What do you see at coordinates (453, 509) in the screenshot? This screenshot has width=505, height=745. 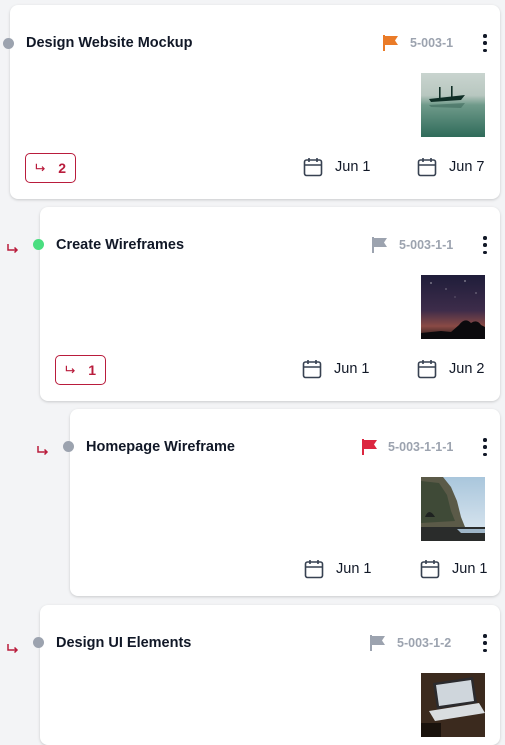 I see `coastal-cliff-photo` at bounding box center [453, 509].